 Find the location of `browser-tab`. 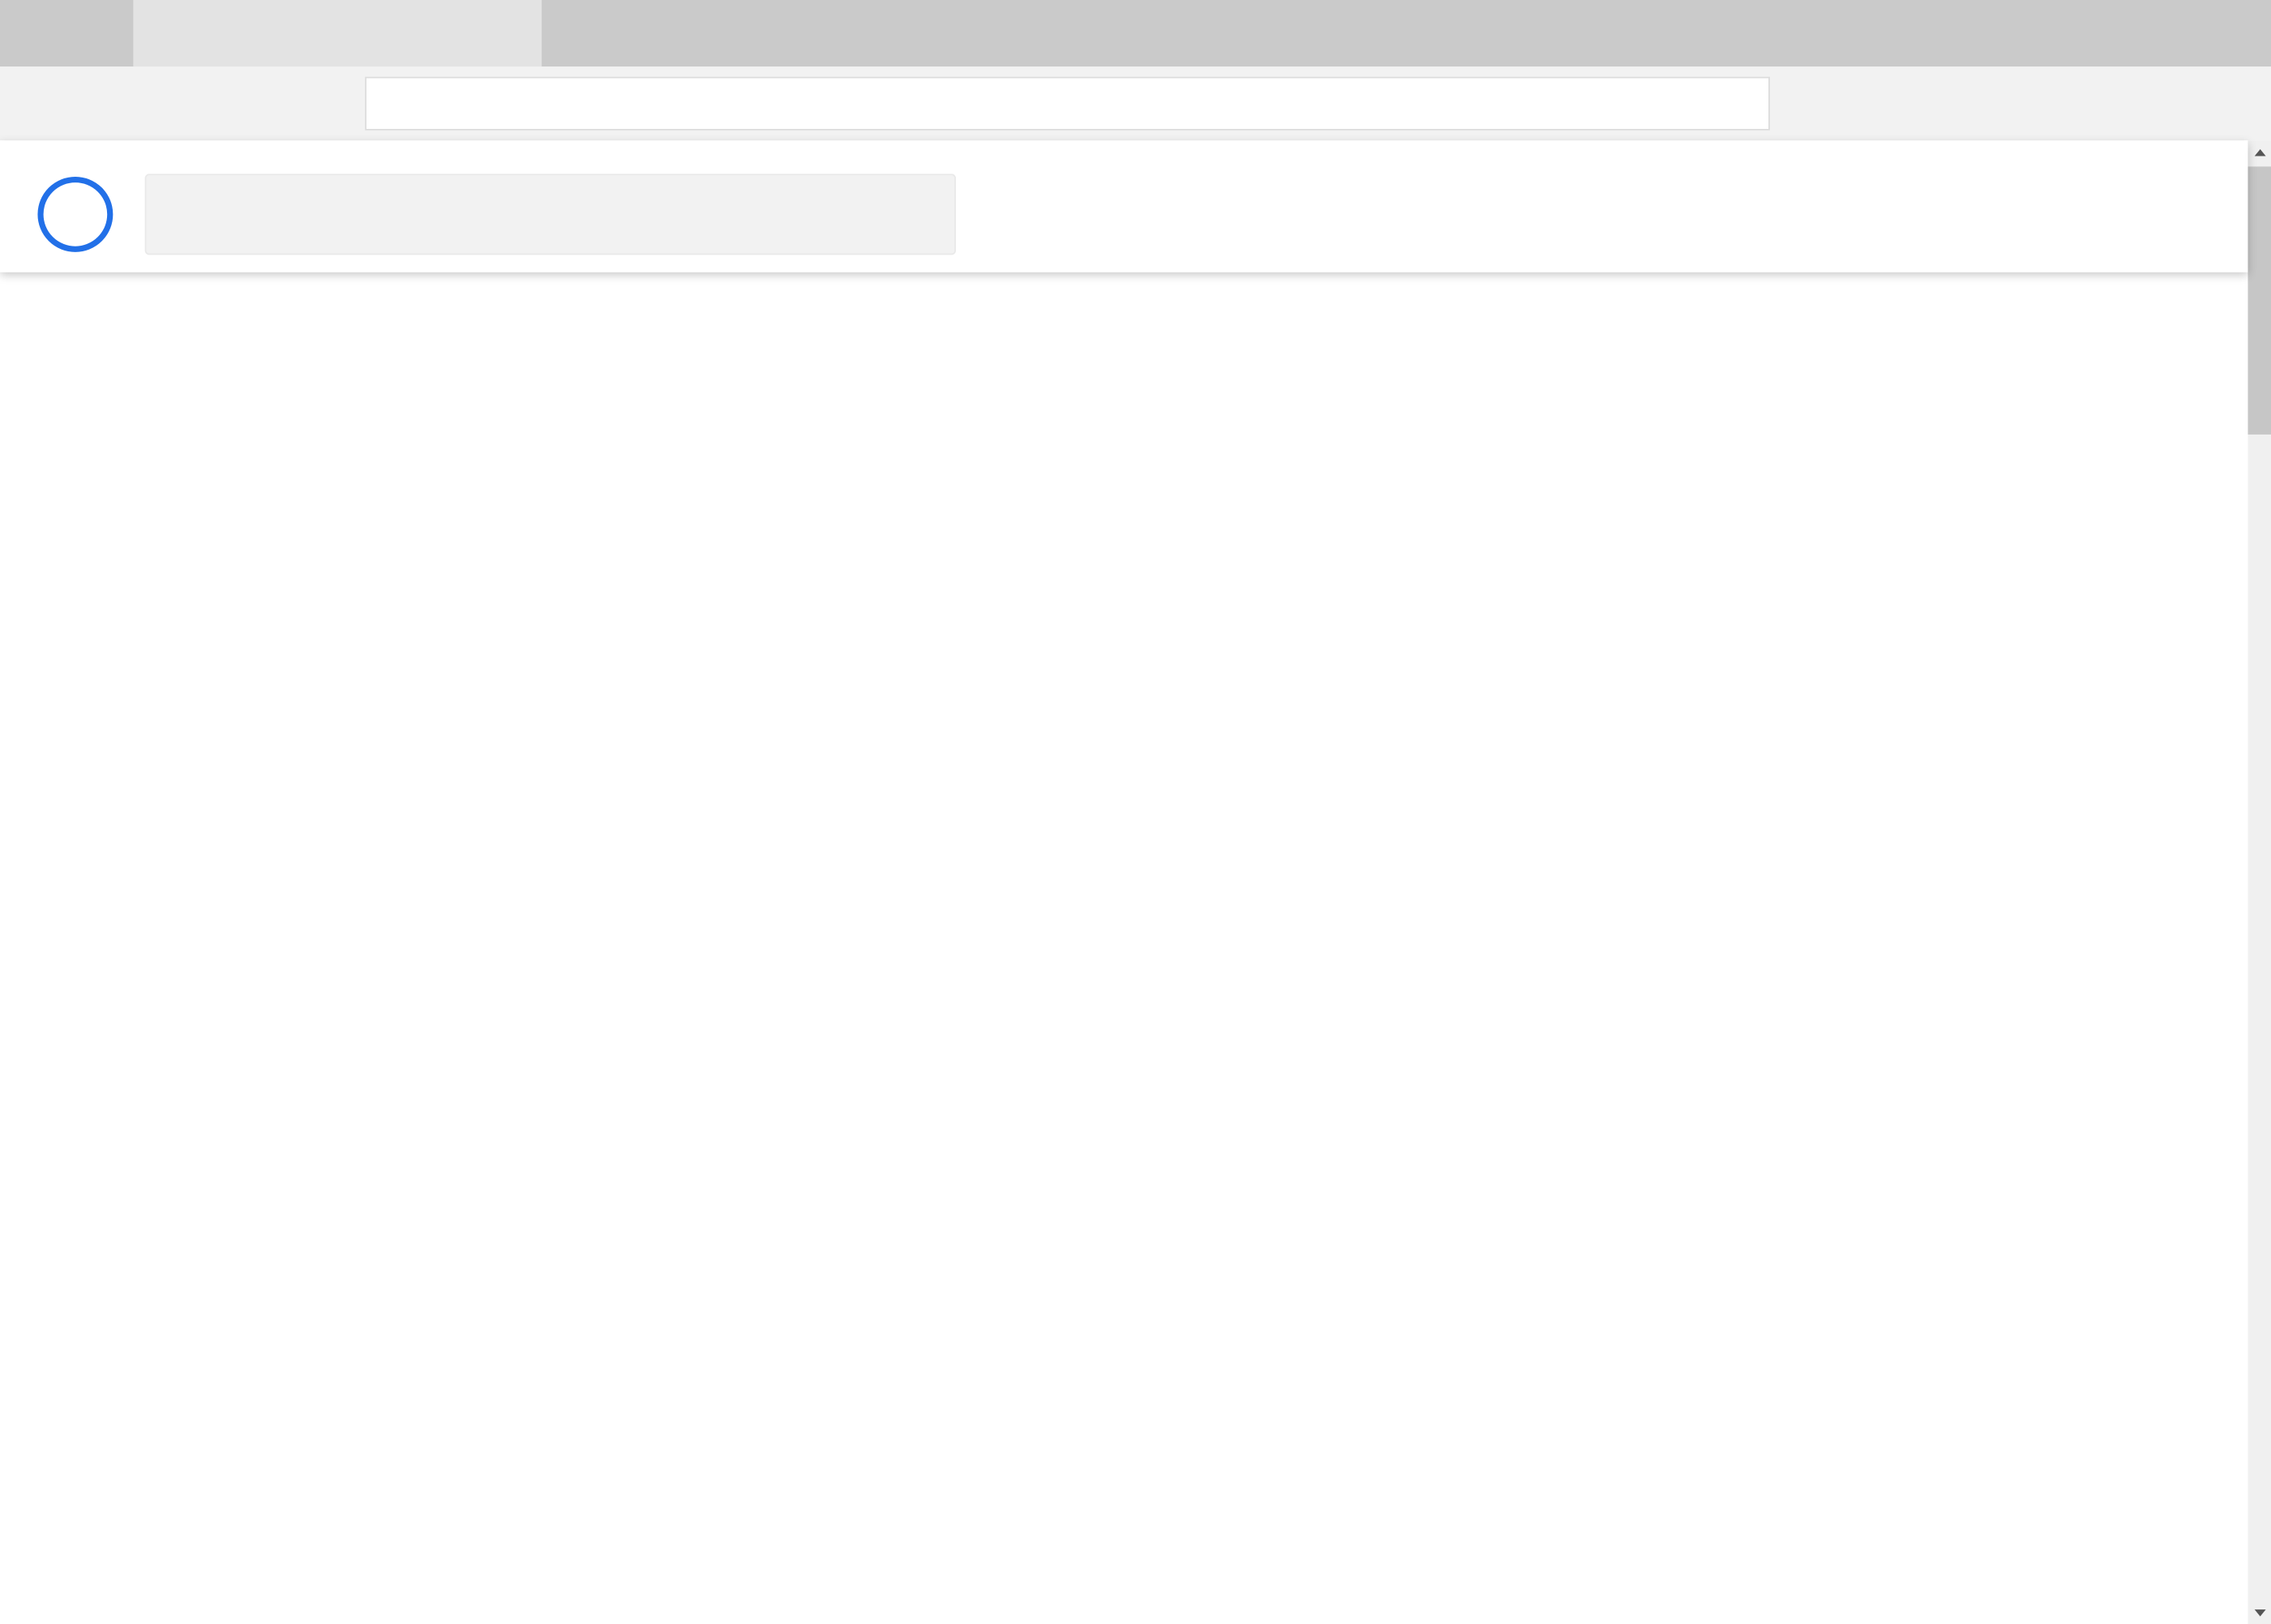

browser-tab is located at coordinates (338, 34).